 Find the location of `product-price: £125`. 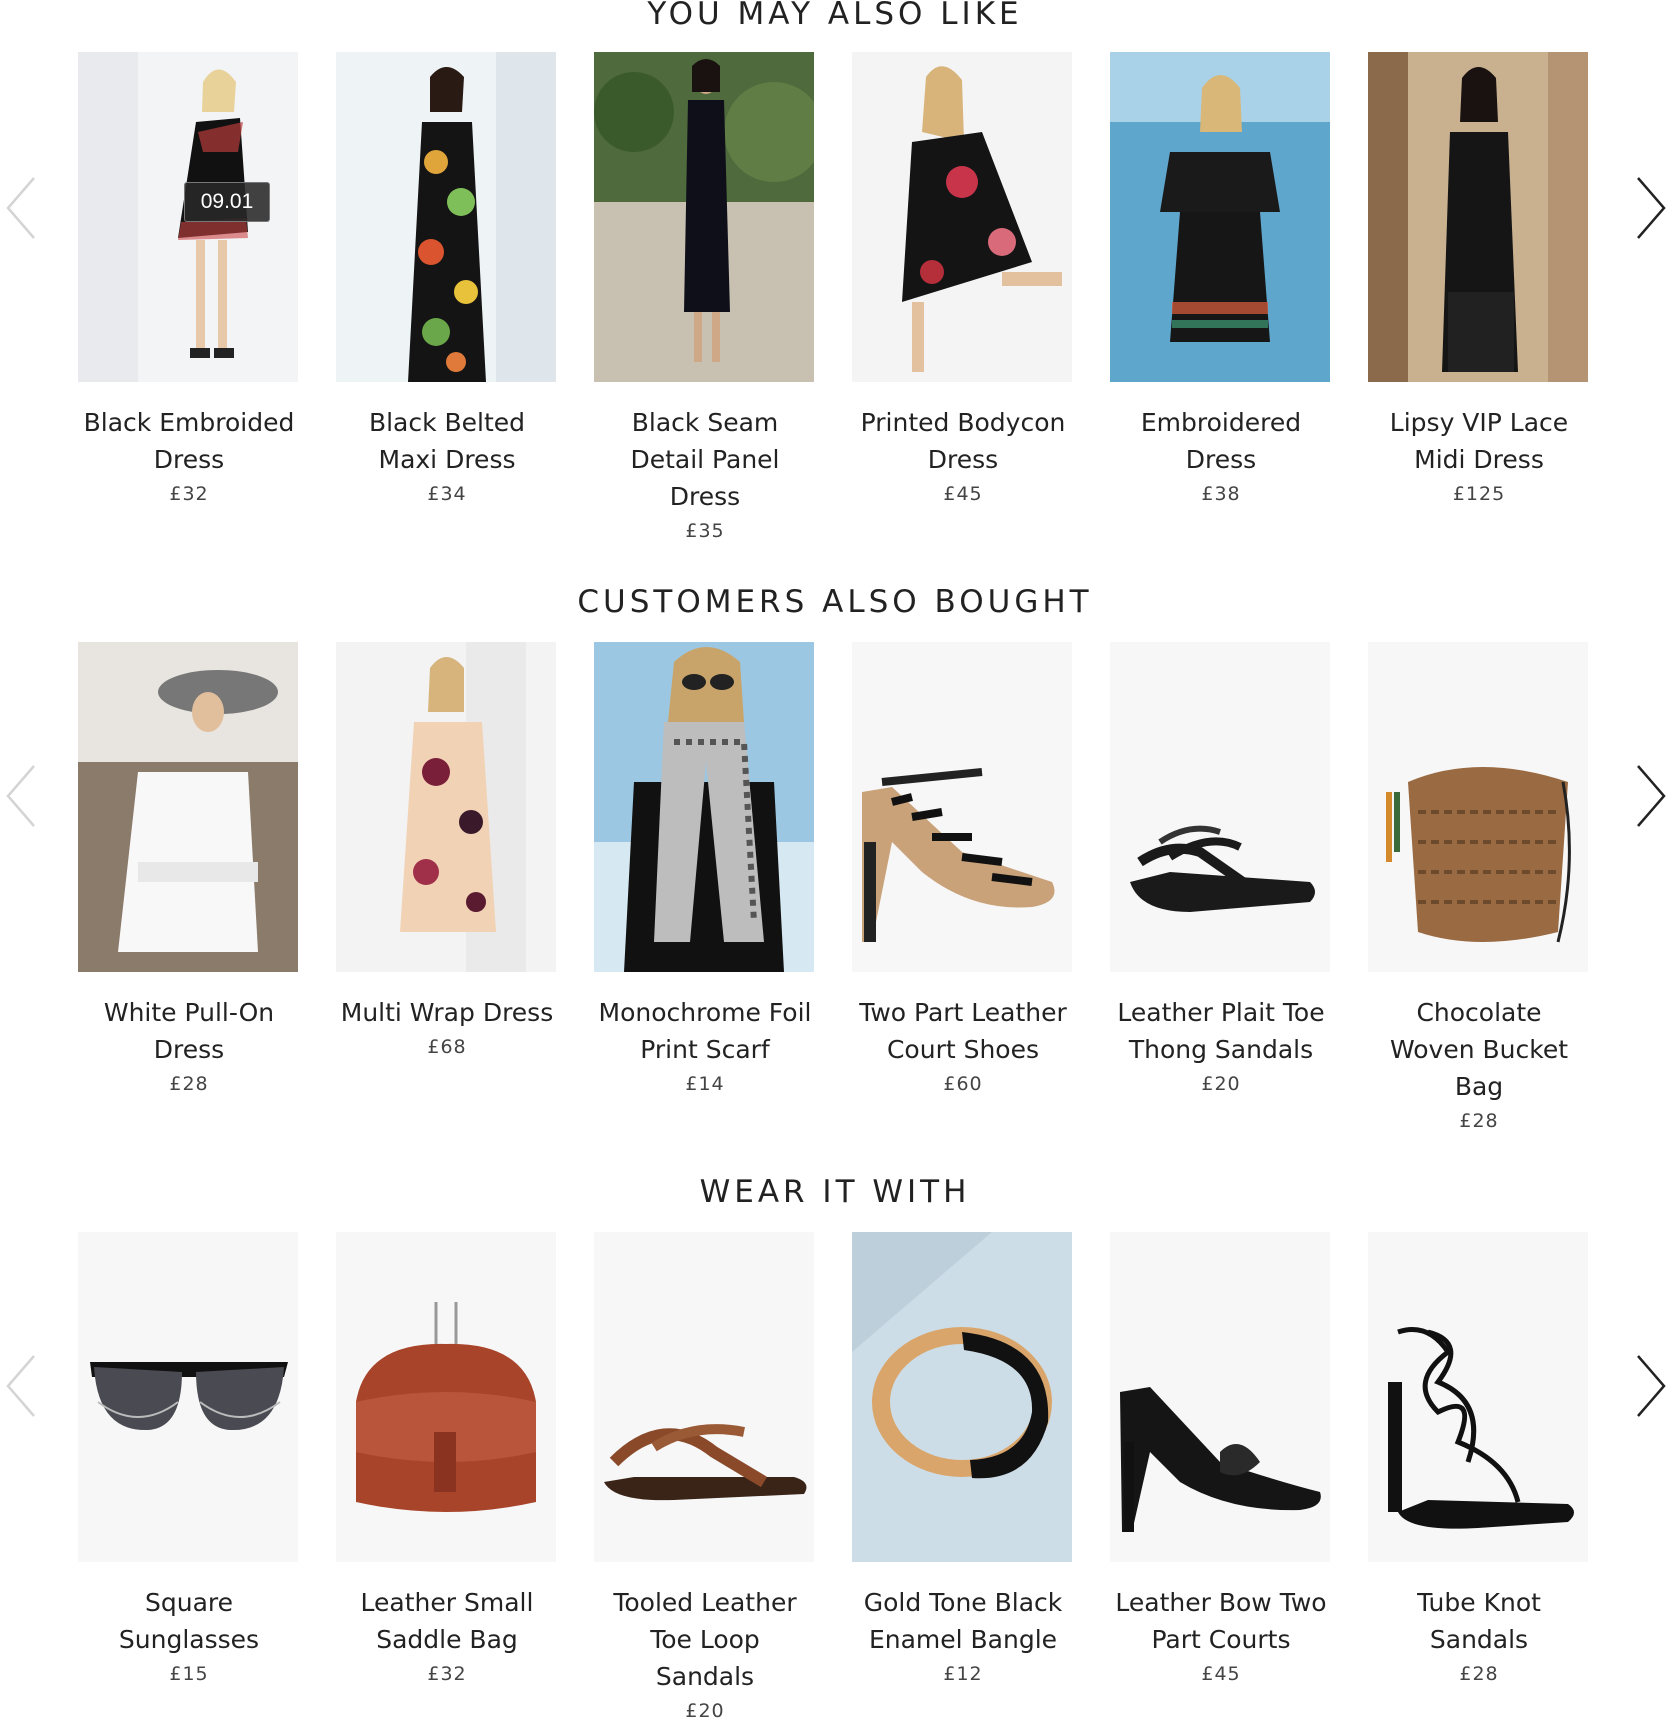

product-price: £125 is located at coordinates (1479, 494).